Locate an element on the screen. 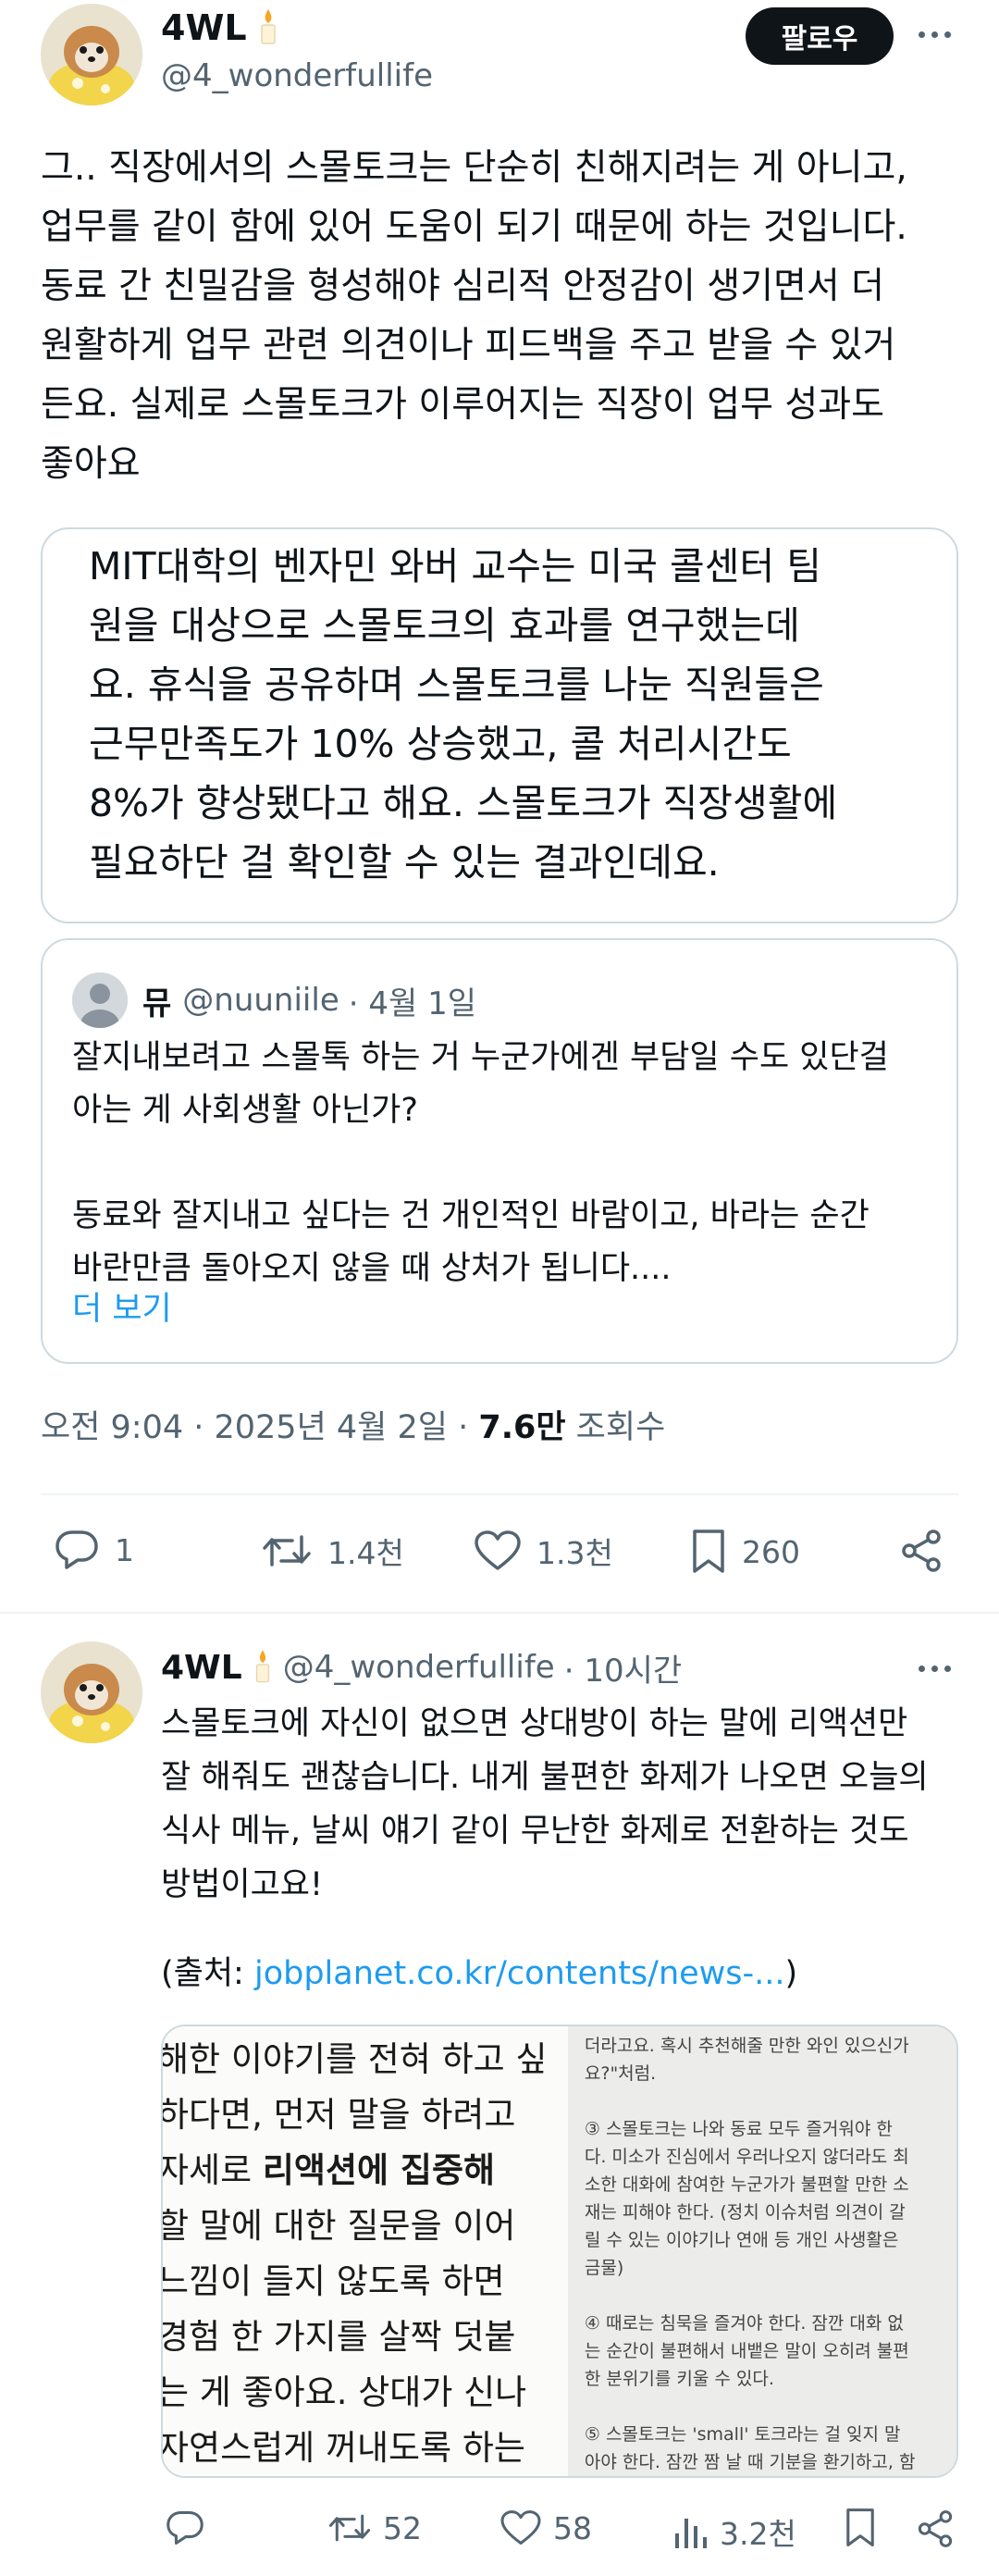 The image size is (999, 2576). excerpt-line: 자세로 리액션에 집중해 is located at coordinates (329, 2170).